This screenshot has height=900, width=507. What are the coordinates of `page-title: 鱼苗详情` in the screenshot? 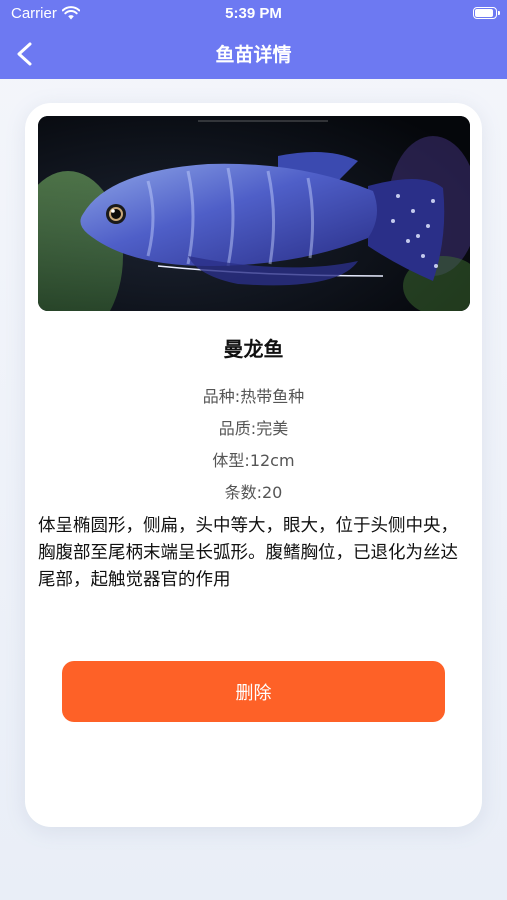 It's located at (253, 55).